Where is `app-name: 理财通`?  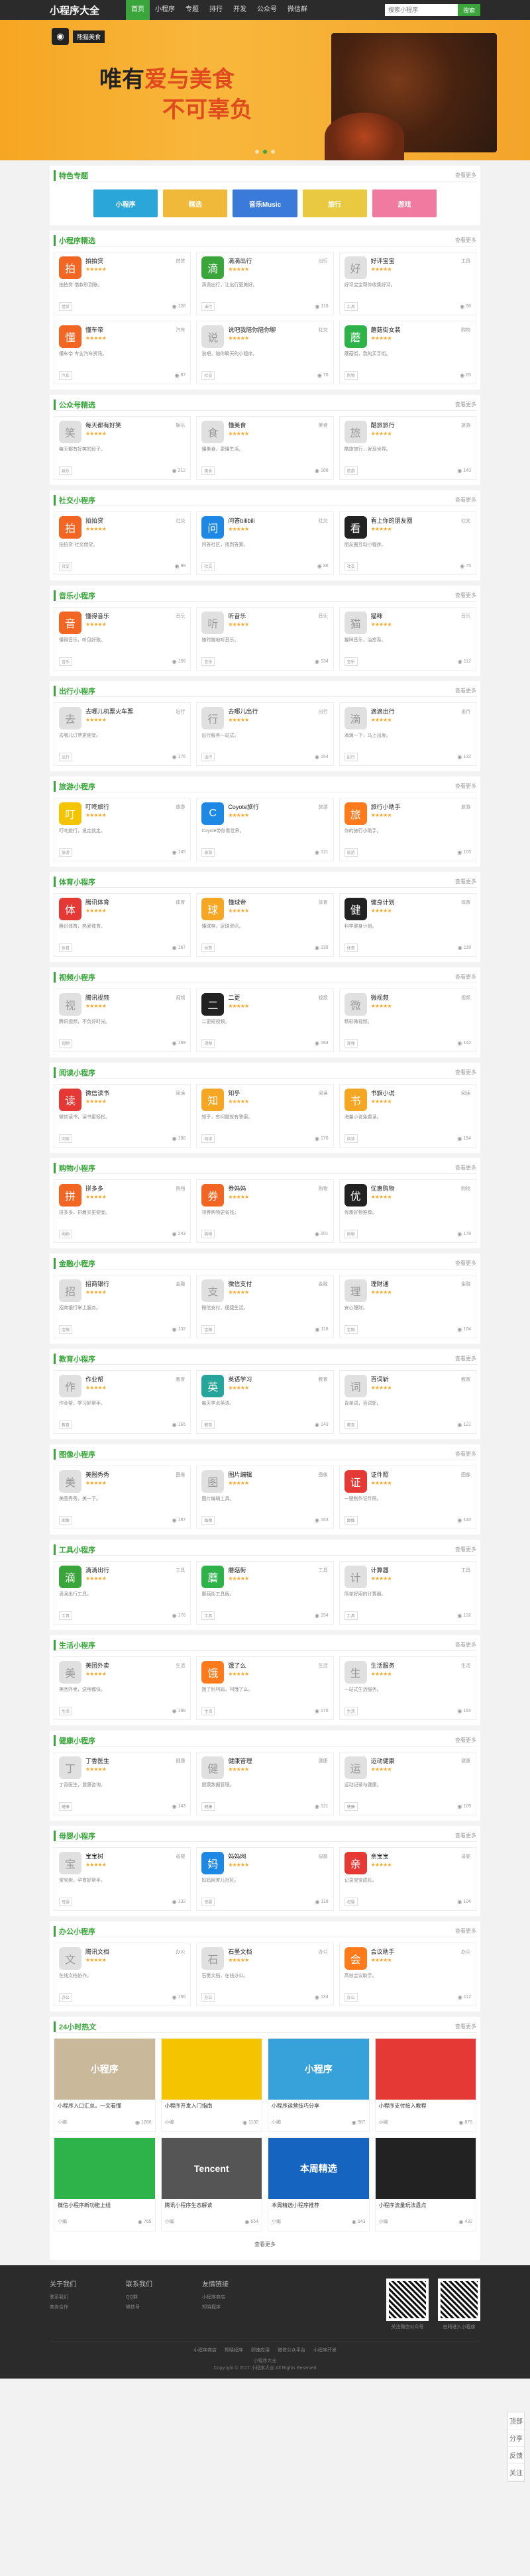 app-name: 理财通 is located at coordinates (421, 1283).